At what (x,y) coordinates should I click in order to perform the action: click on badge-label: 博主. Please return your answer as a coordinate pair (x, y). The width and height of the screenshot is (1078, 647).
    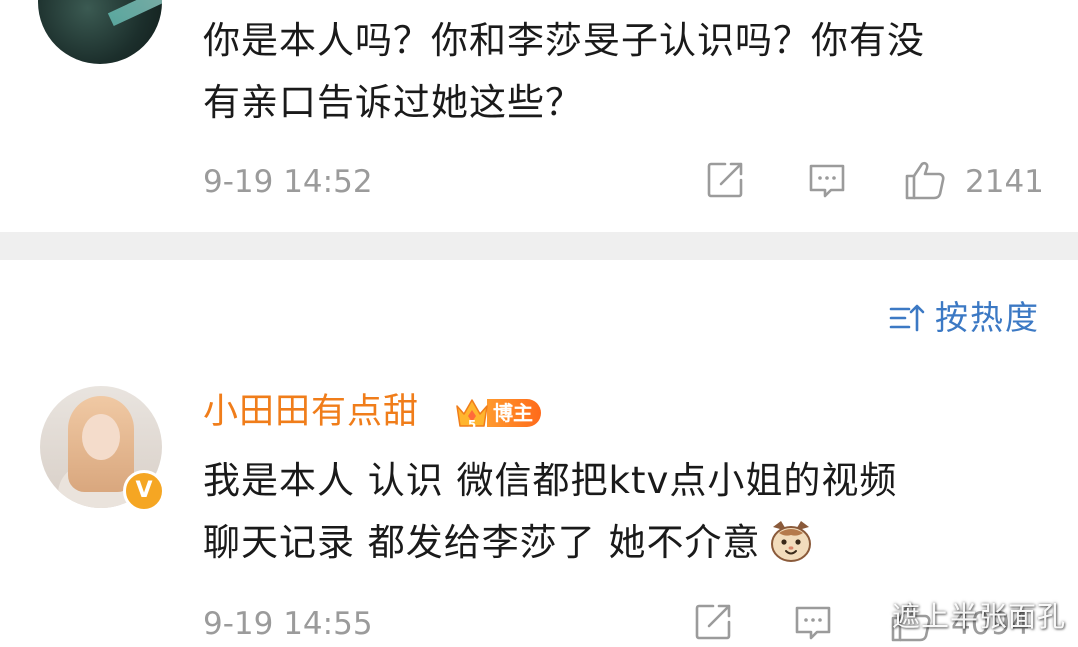
    Looking at the image, I should click on (514, 413).